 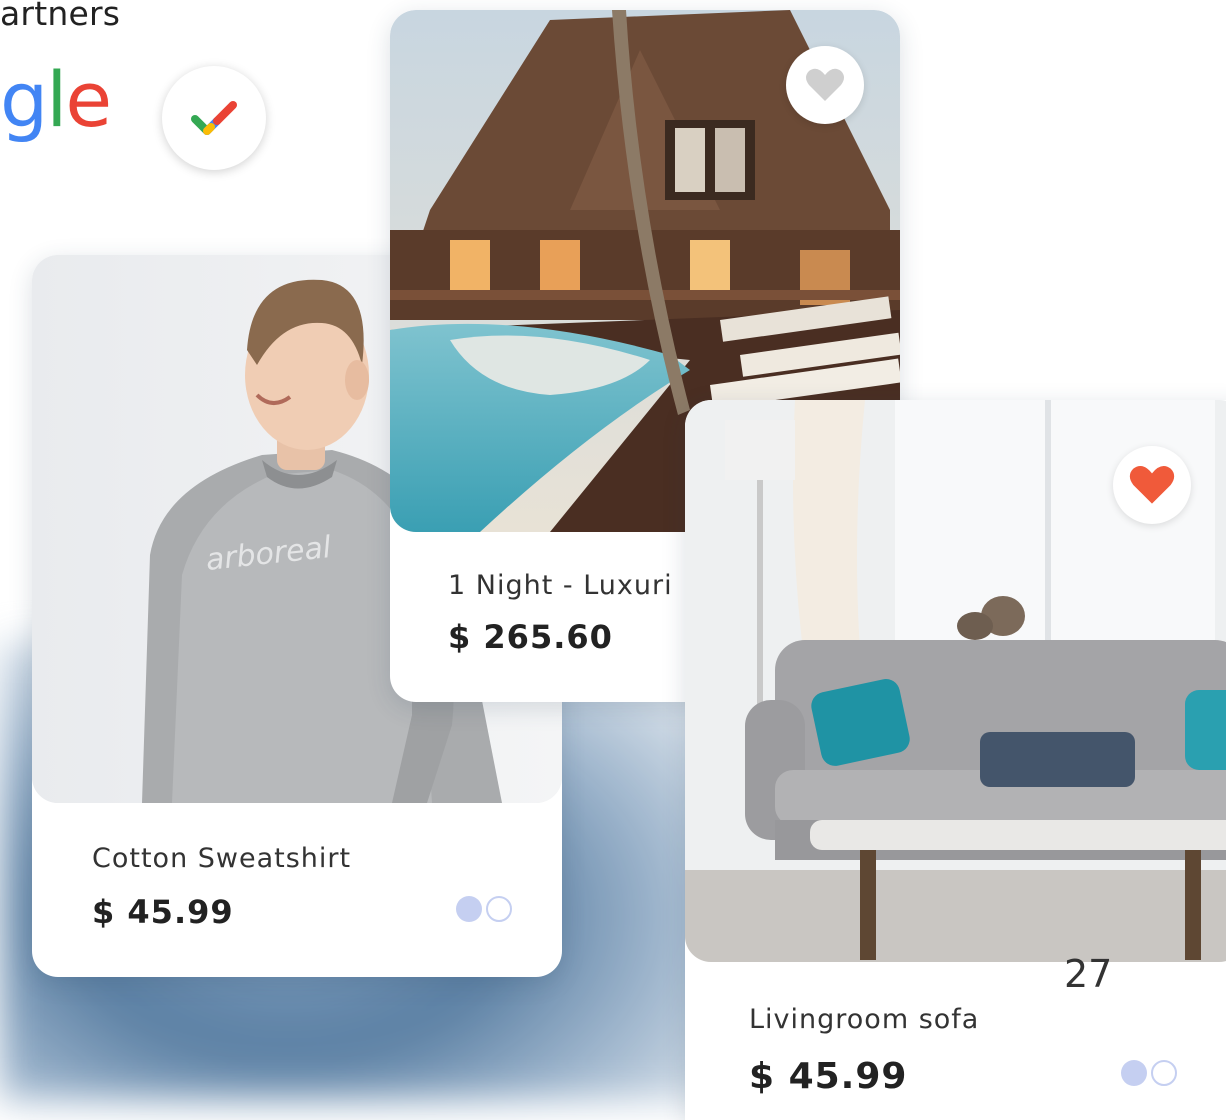 I want to click on partners-heading: artners, so click(x=60, y=16).